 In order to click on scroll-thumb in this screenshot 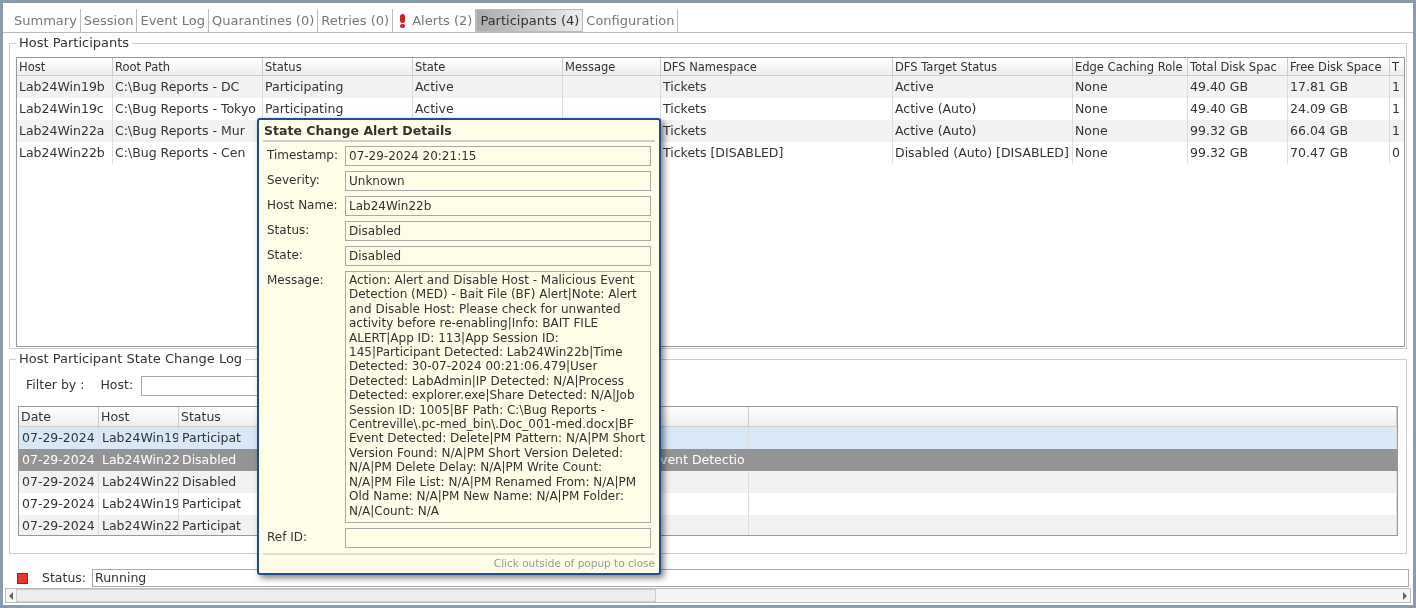, I will do `click(336, 595)`.